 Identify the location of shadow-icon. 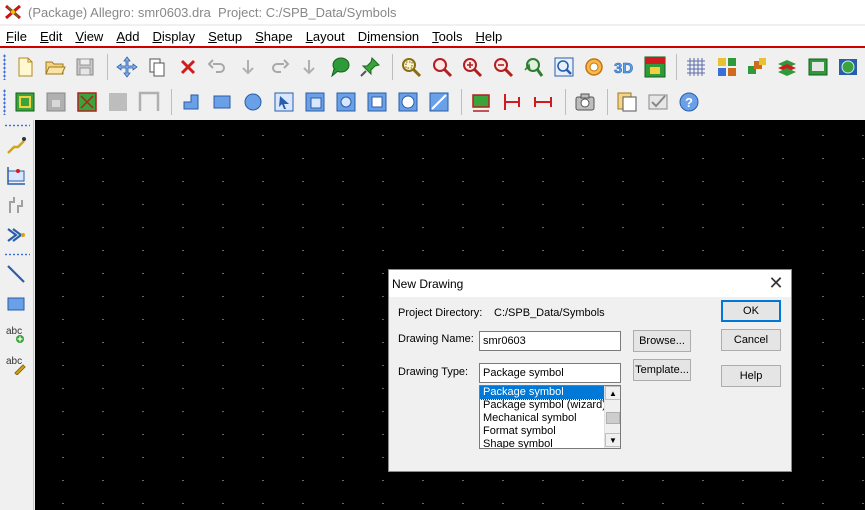
(787, 67).